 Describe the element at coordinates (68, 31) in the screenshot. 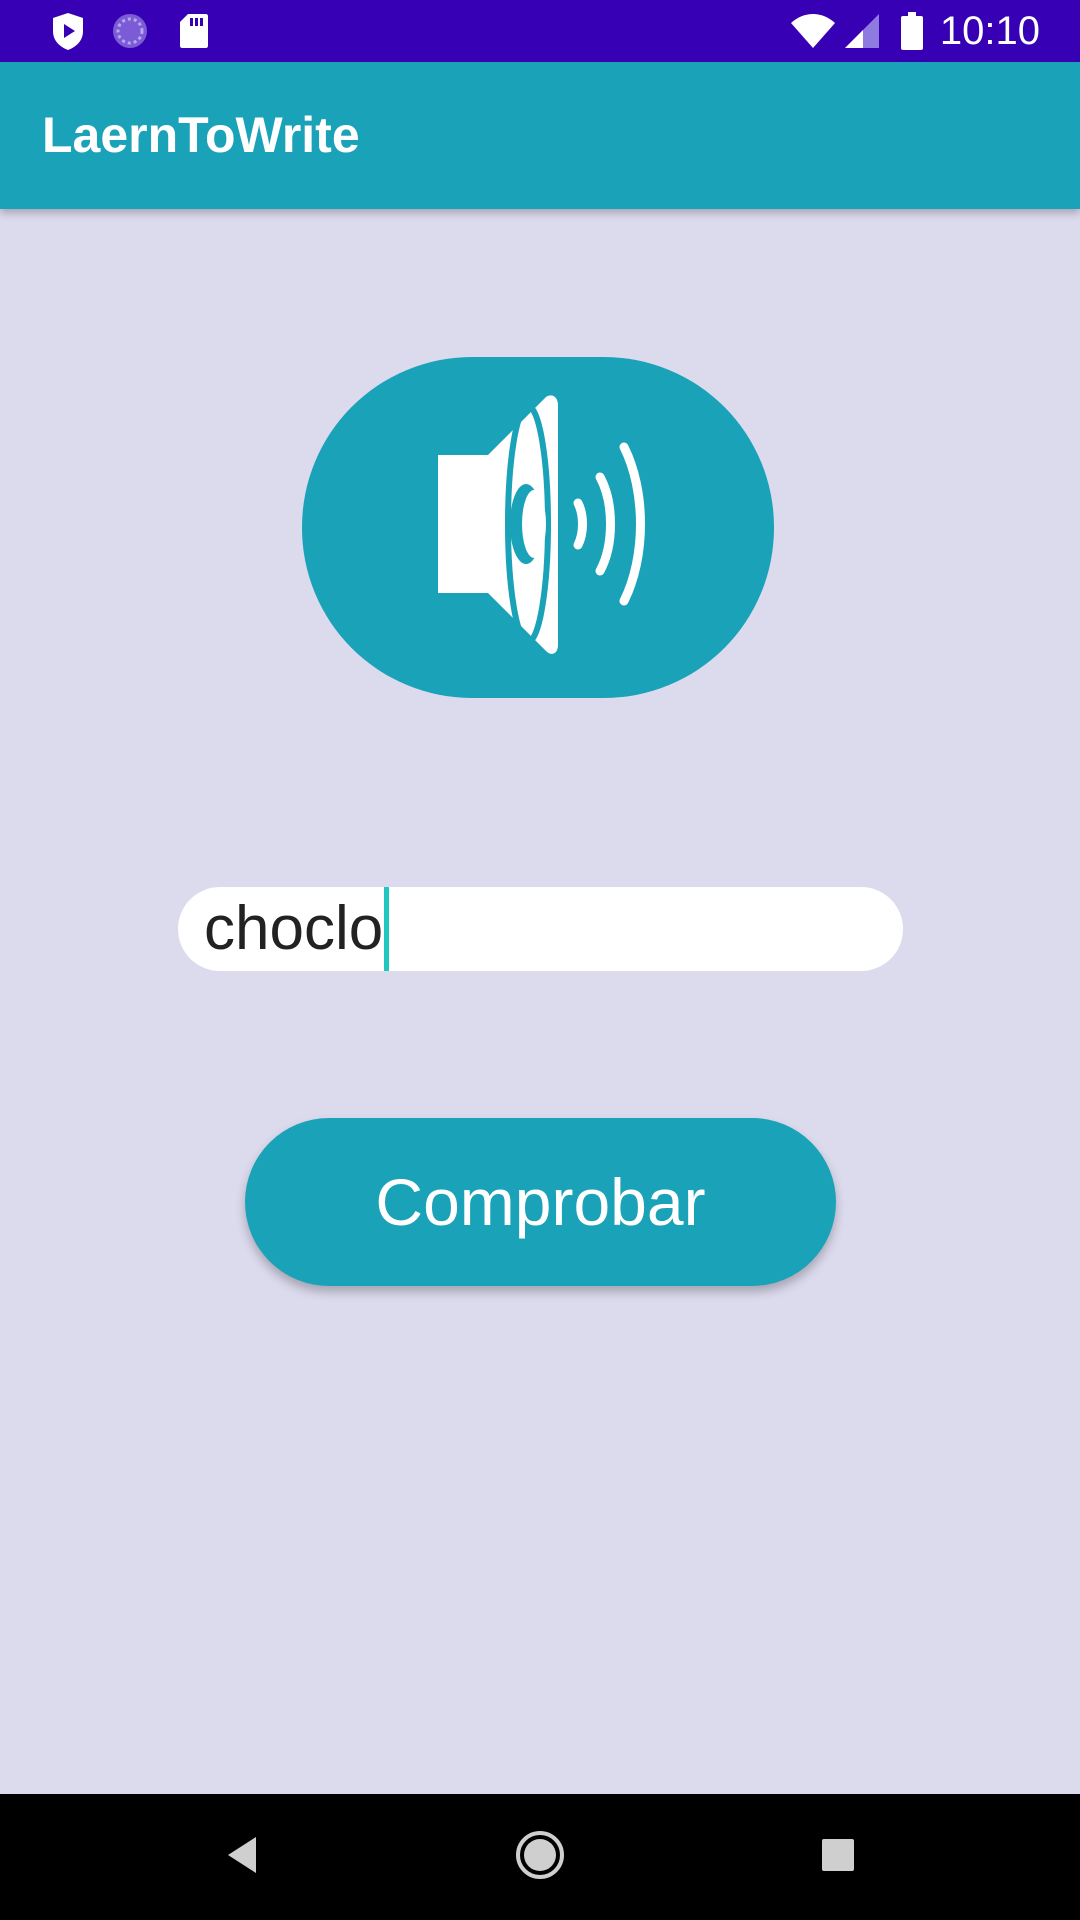

I see `play-protect-icon` at that location.